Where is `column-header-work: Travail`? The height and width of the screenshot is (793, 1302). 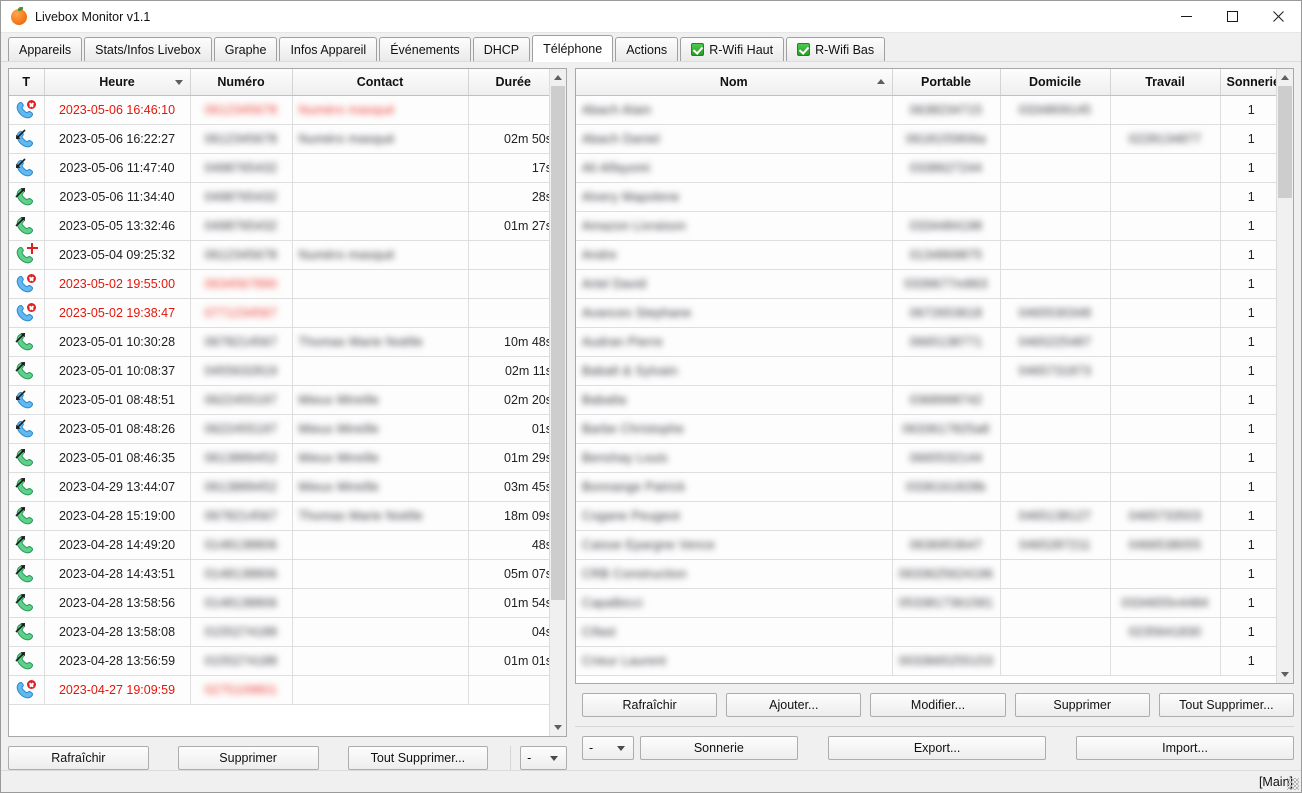
column-header-work: Travail is located at coordinates (1165, 82).